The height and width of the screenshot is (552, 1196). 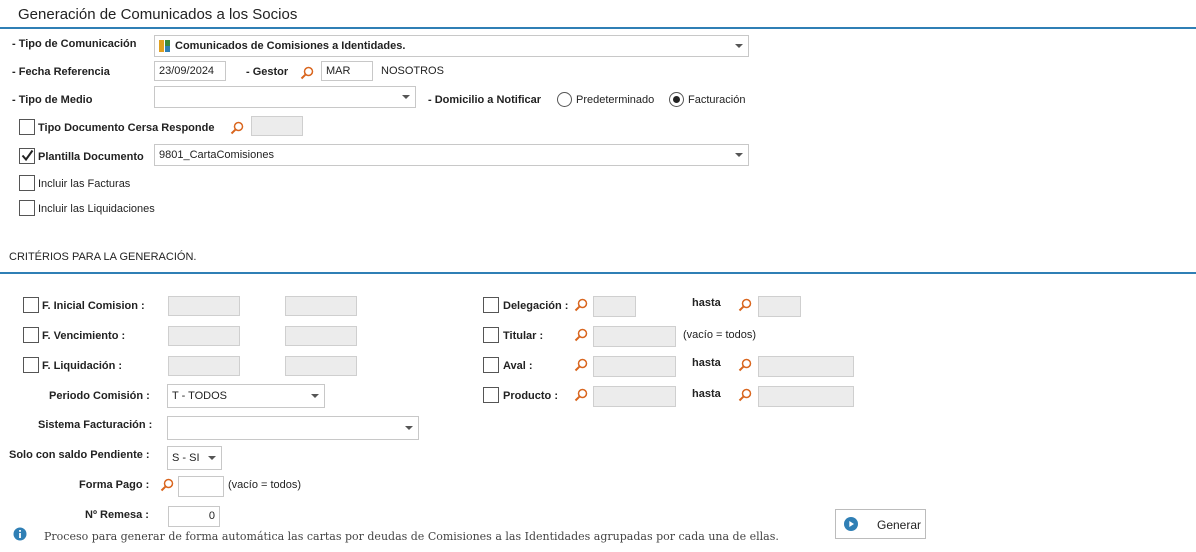 I want to click on radio-facturacion, so click(x=676, y=99).